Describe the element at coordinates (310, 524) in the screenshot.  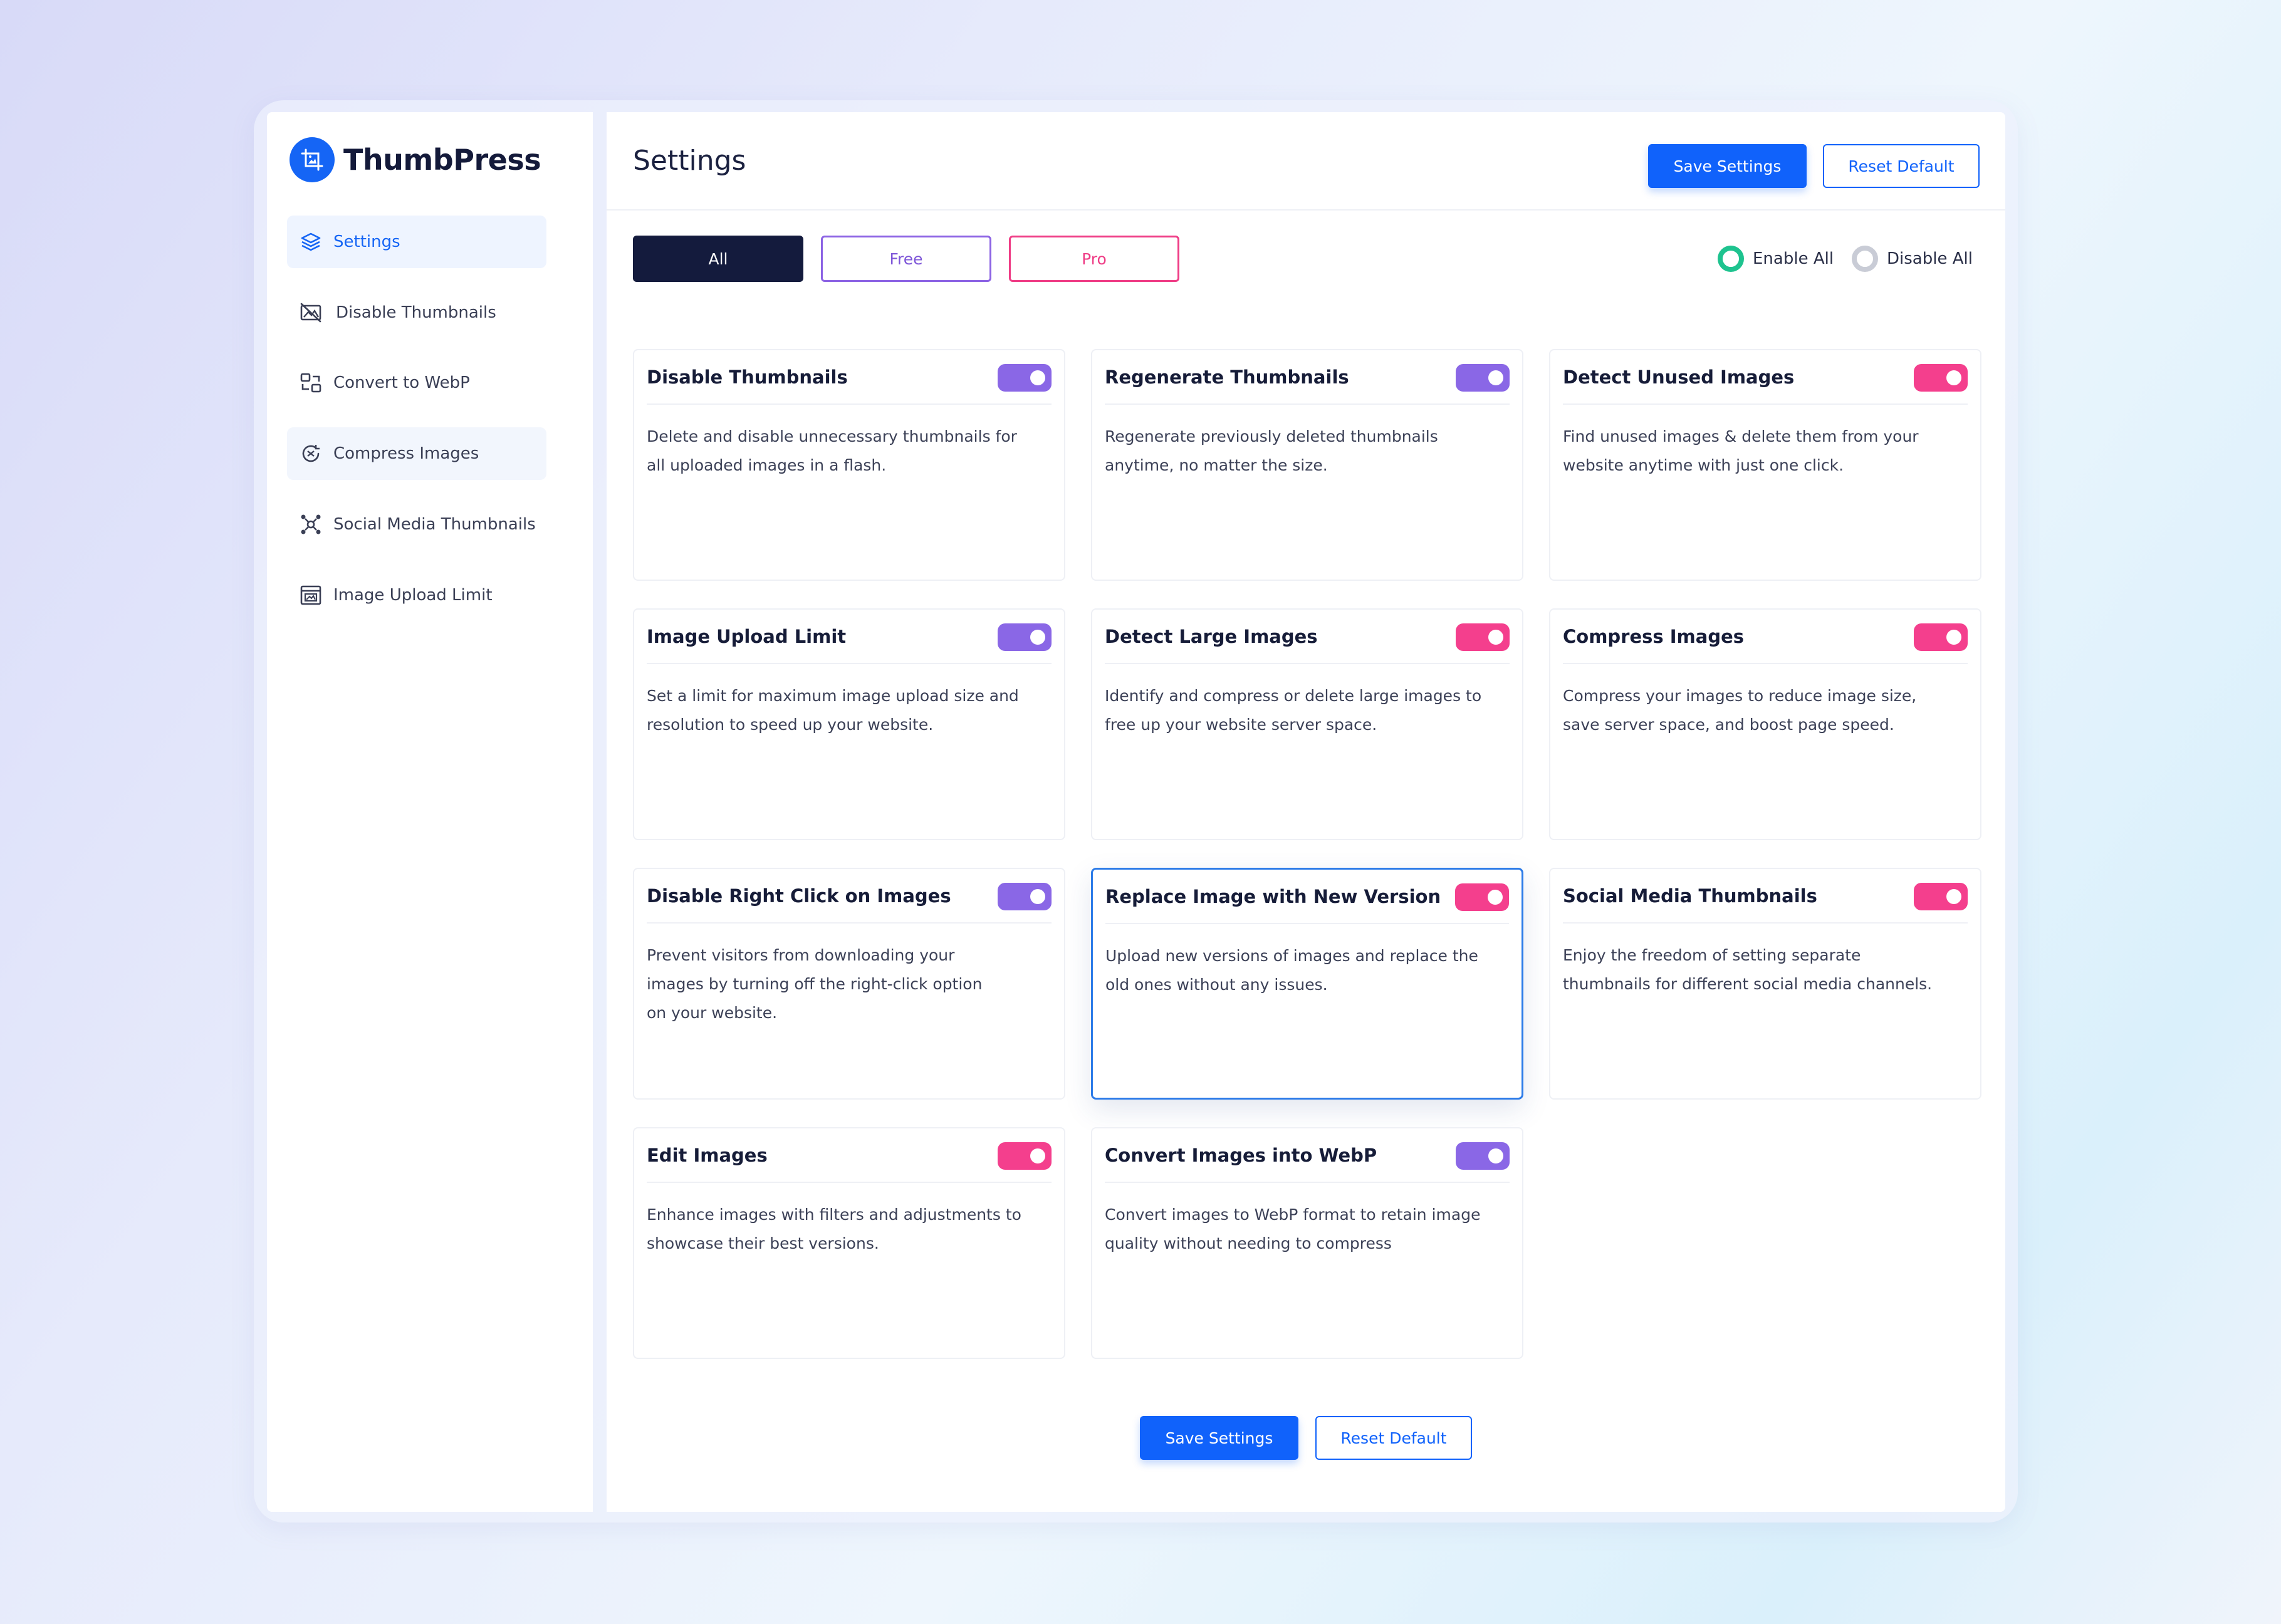
I see `share-nodes-icon` at that location.